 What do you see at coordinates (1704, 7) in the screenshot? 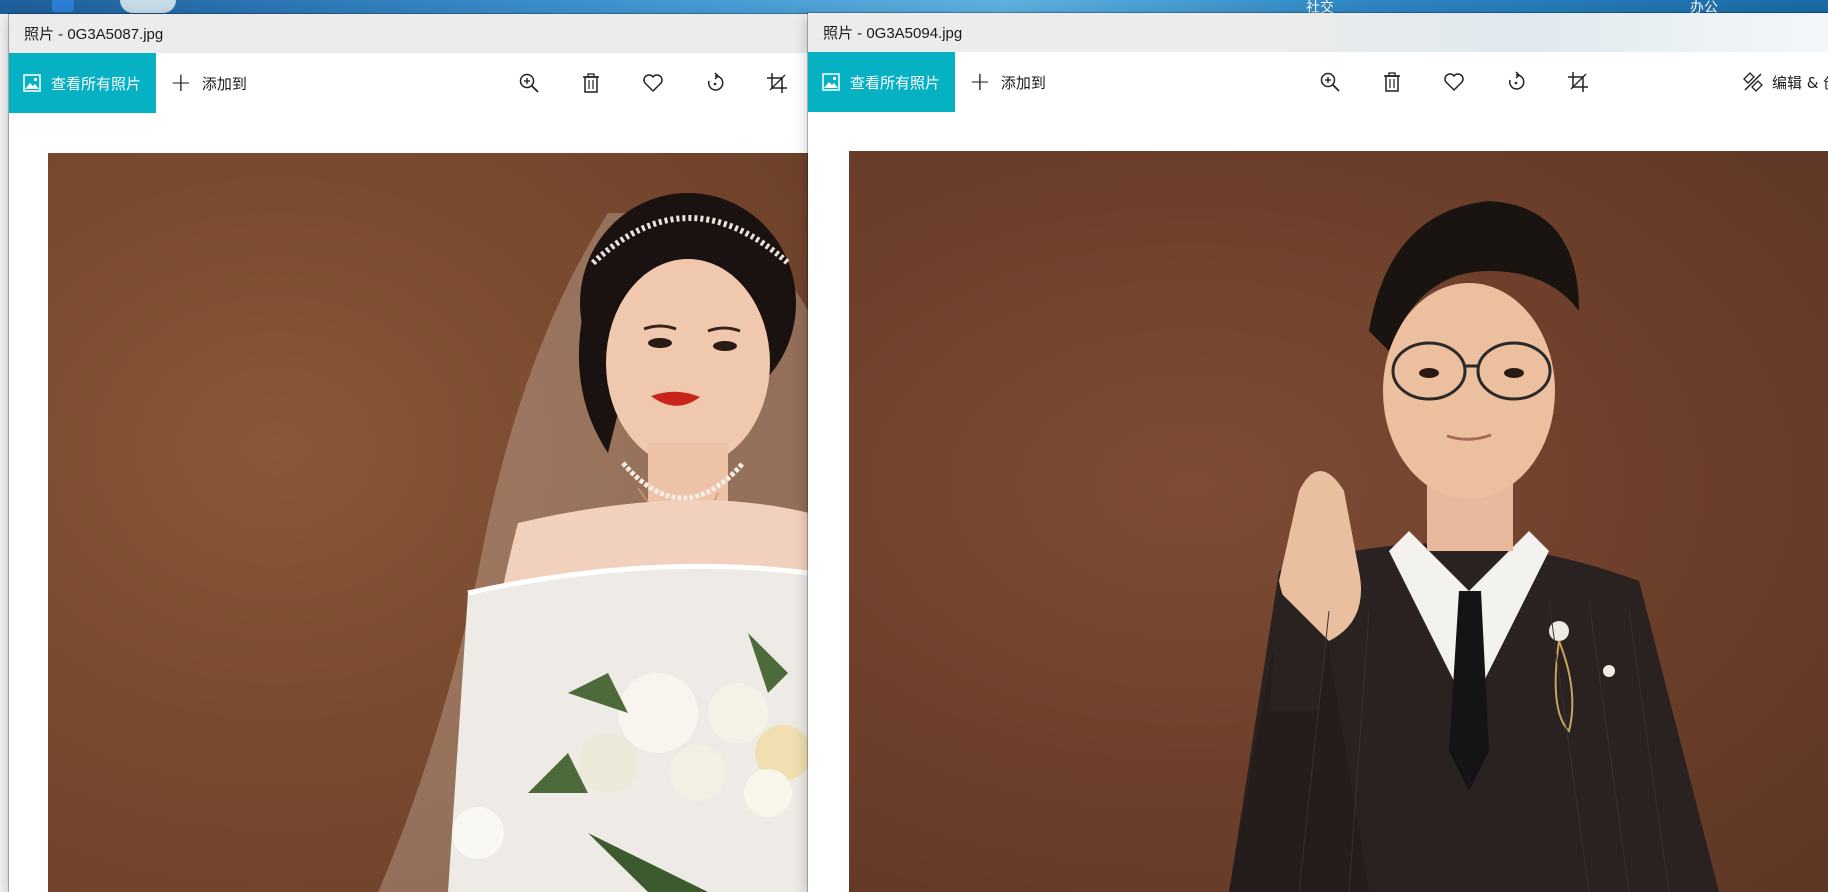
I see `desktop-label-office: 办公` at bounding box center [1704, 7].